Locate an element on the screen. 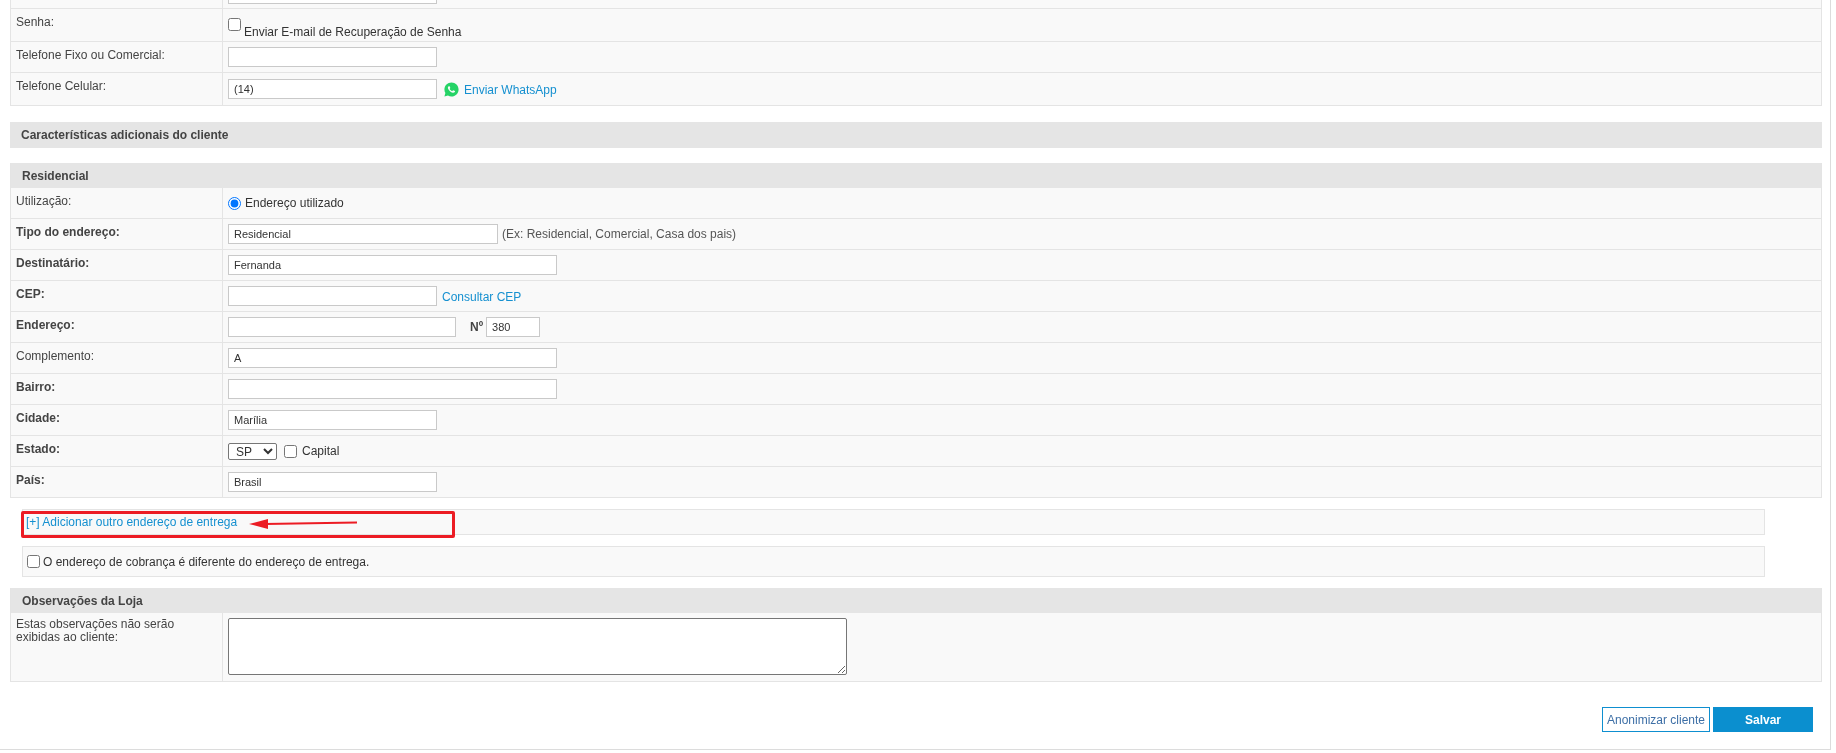 Image resolution: width=1836 pixels, height=753 pixels. field-label: CEP: is located at coordinates (31, 294).